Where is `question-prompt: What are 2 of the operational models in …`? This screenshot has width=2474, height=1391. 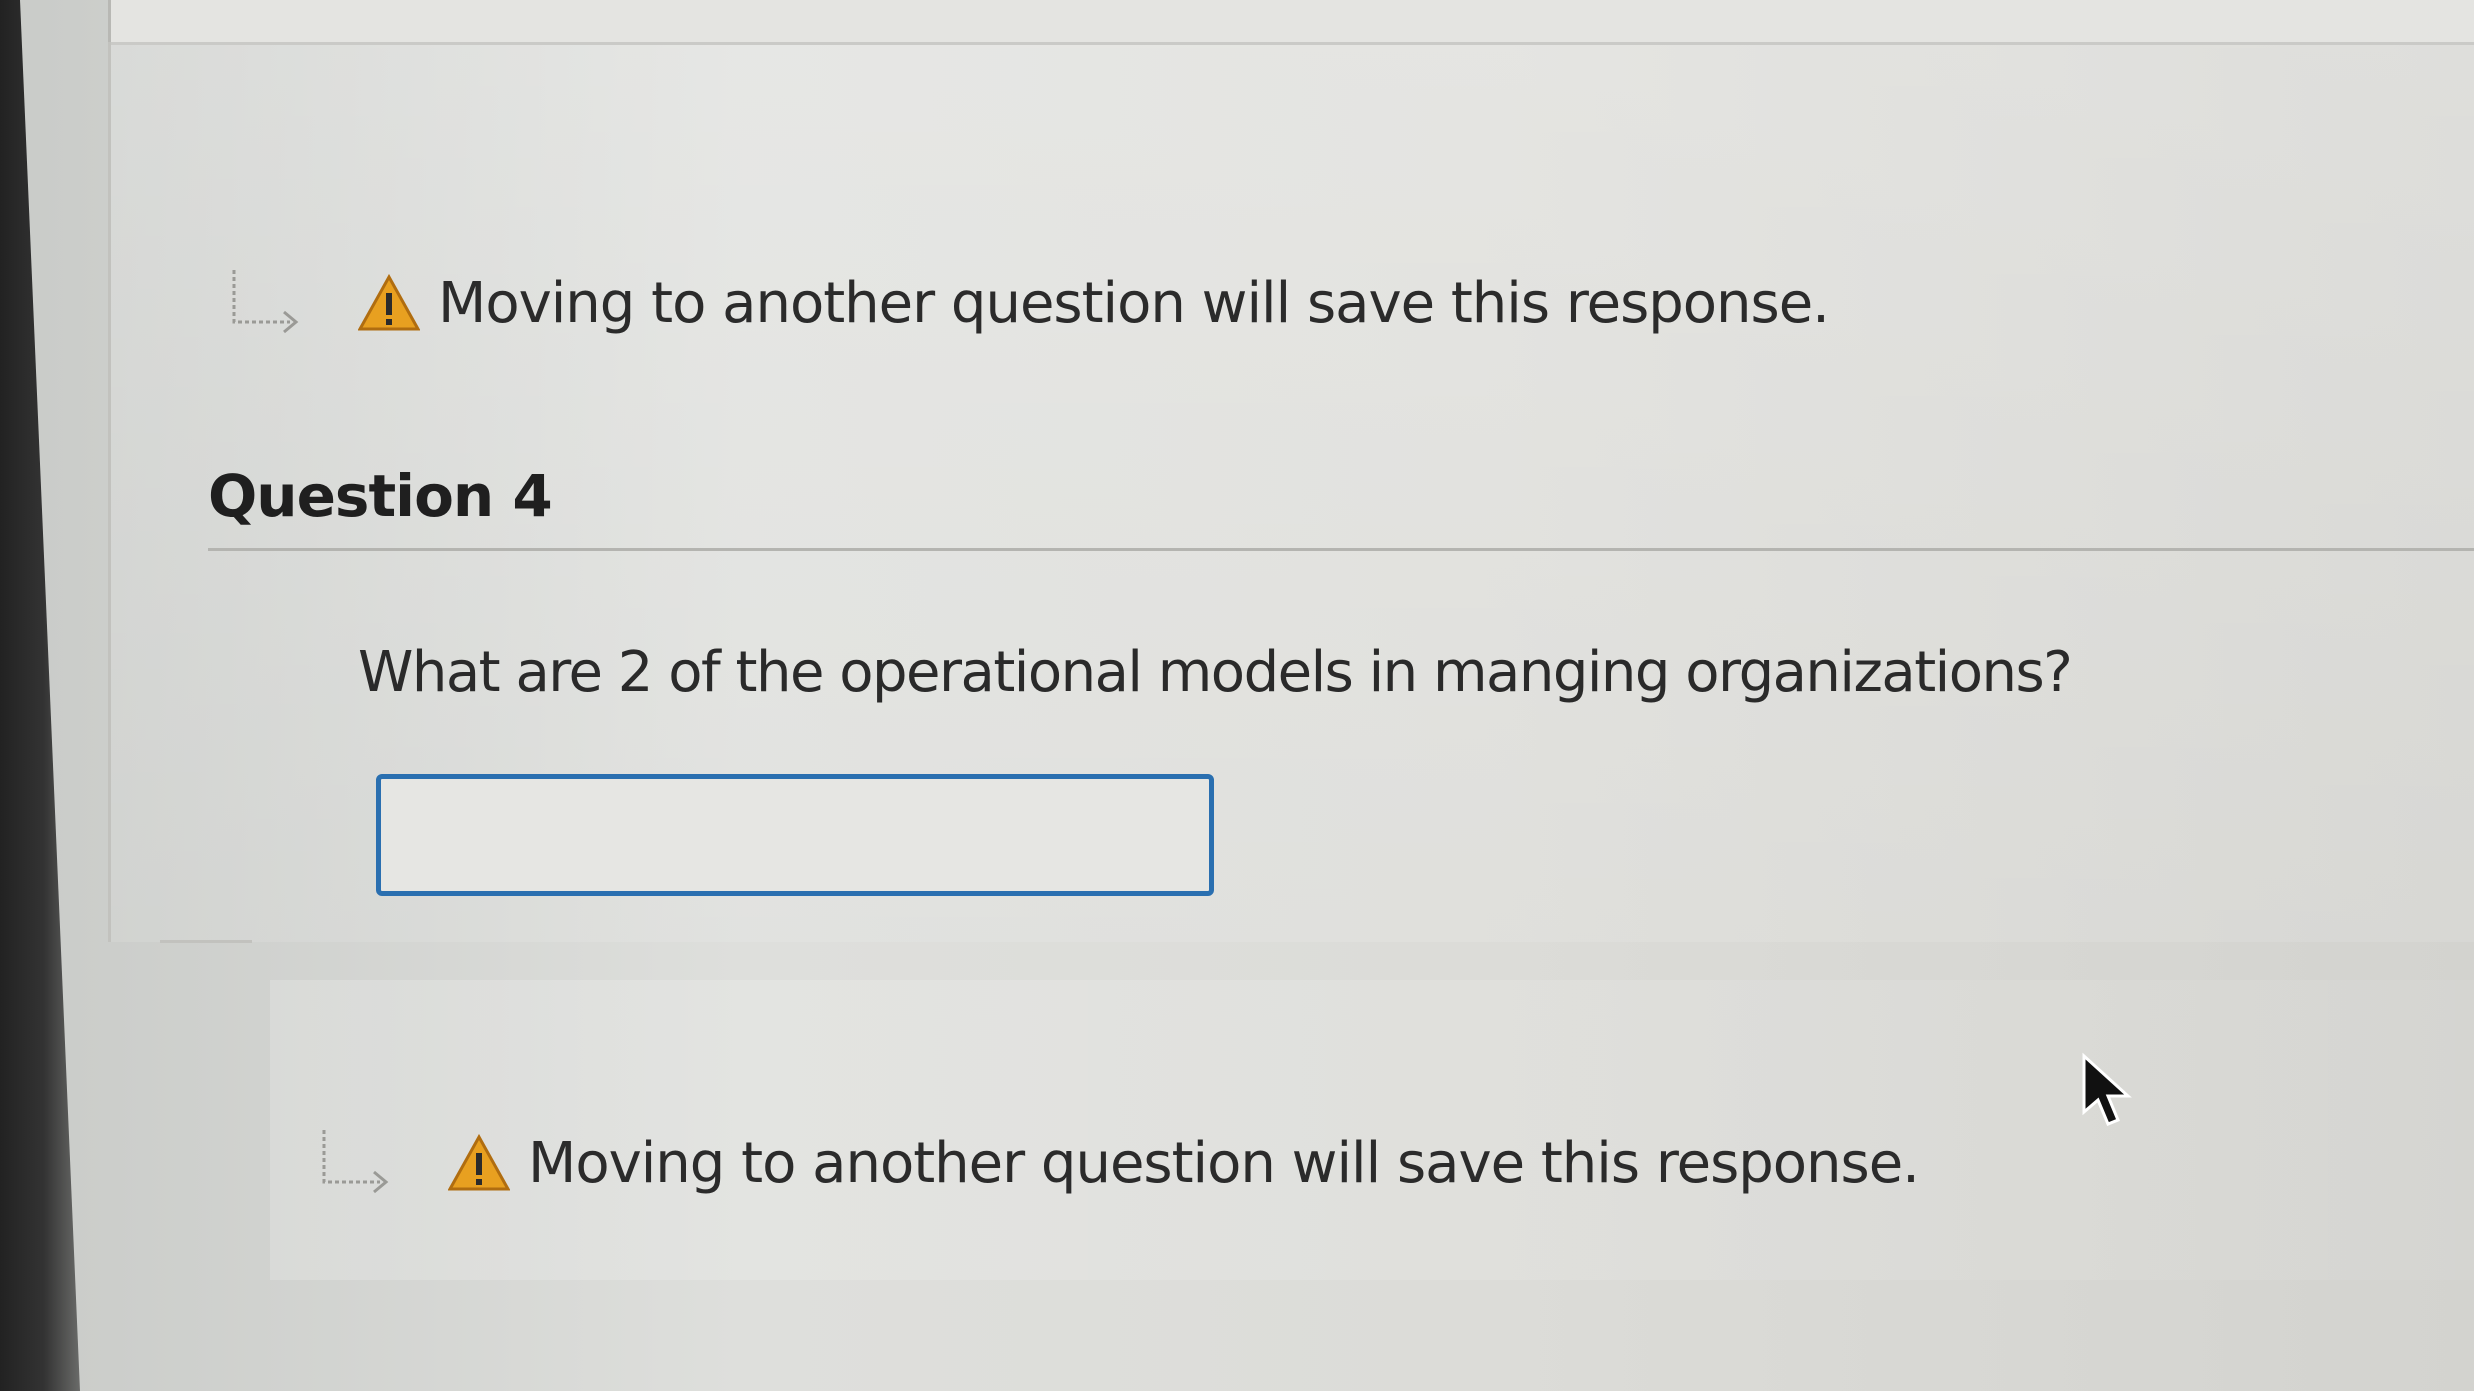
question-prompt: What are 2 of the operational models in … is located at coordinates (1215, 672).